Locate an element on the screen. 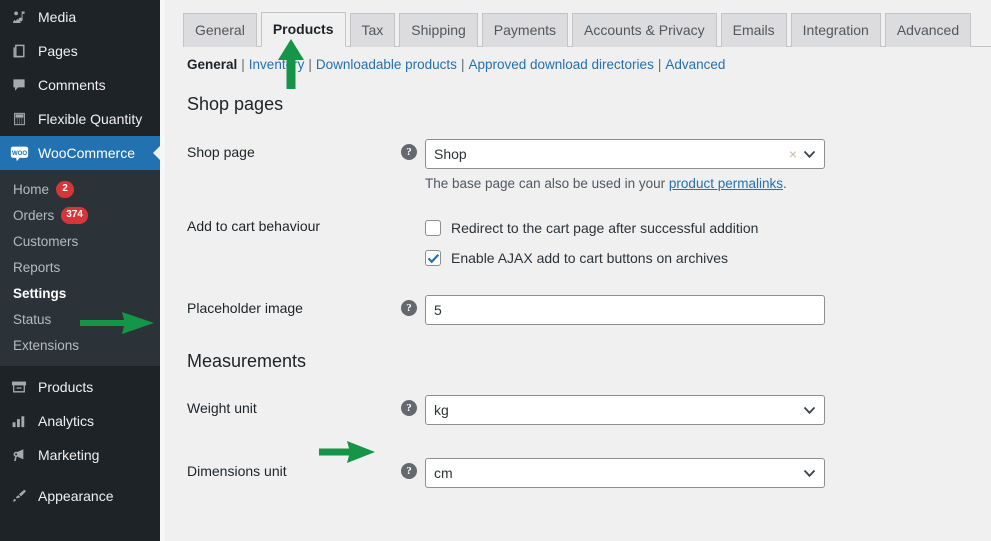 The height and width of the screenshot is (541, 991). weight-unit-value: kg is located at coordinates (441, 410).